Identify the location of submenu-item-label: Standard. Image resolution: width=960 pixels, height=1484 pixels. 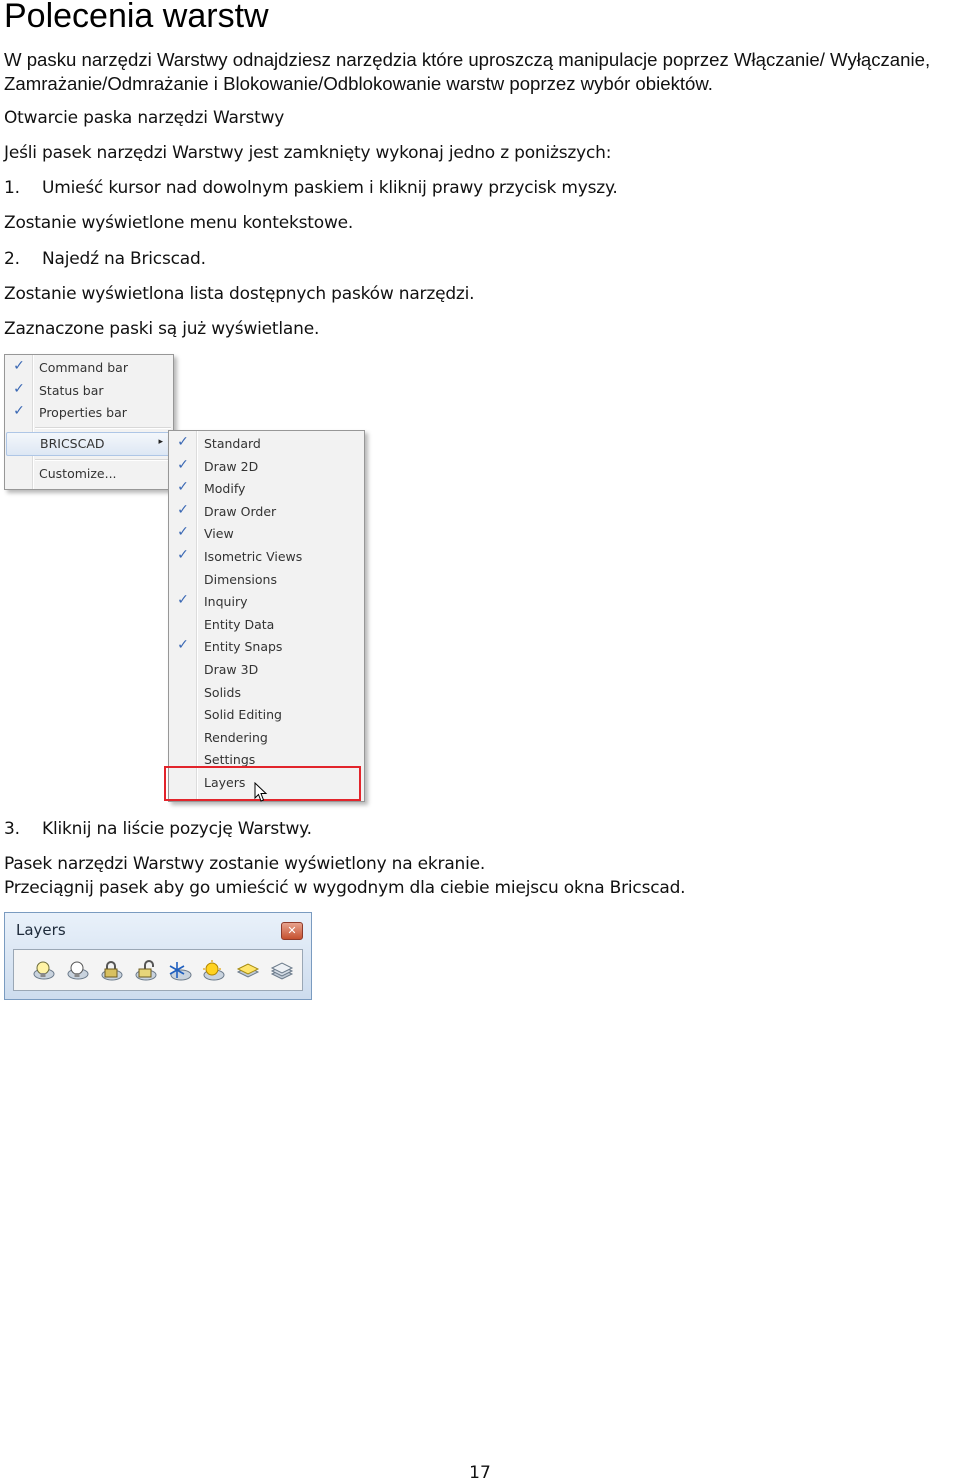
(232, 443).